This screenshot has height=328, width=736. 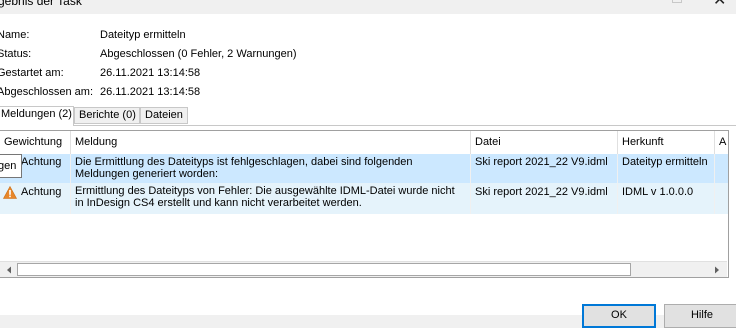 I want to click on started-label: Gestartet am:, so click(x=32, y=73).